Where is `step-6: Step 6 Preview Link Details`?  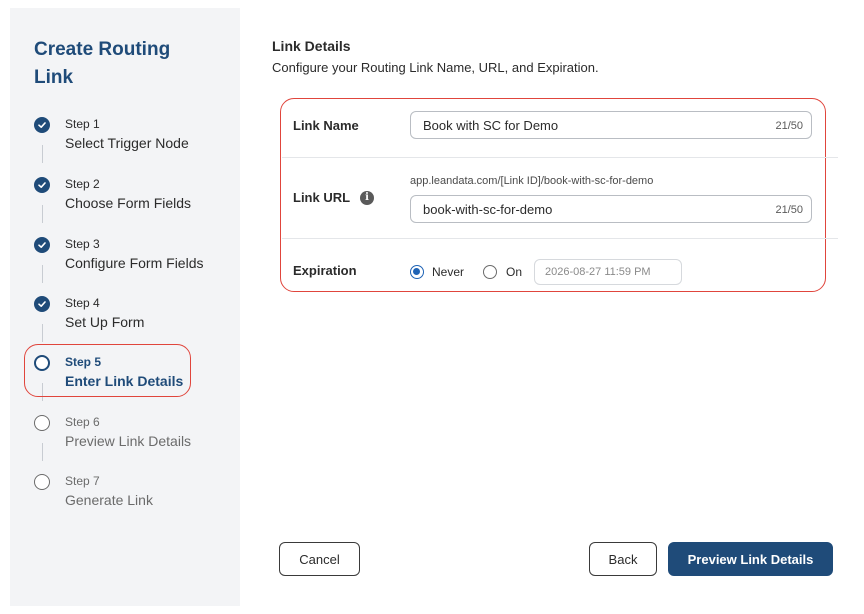 step-6: Step 6 Preview Link Details is located at coordinates (134, 438).